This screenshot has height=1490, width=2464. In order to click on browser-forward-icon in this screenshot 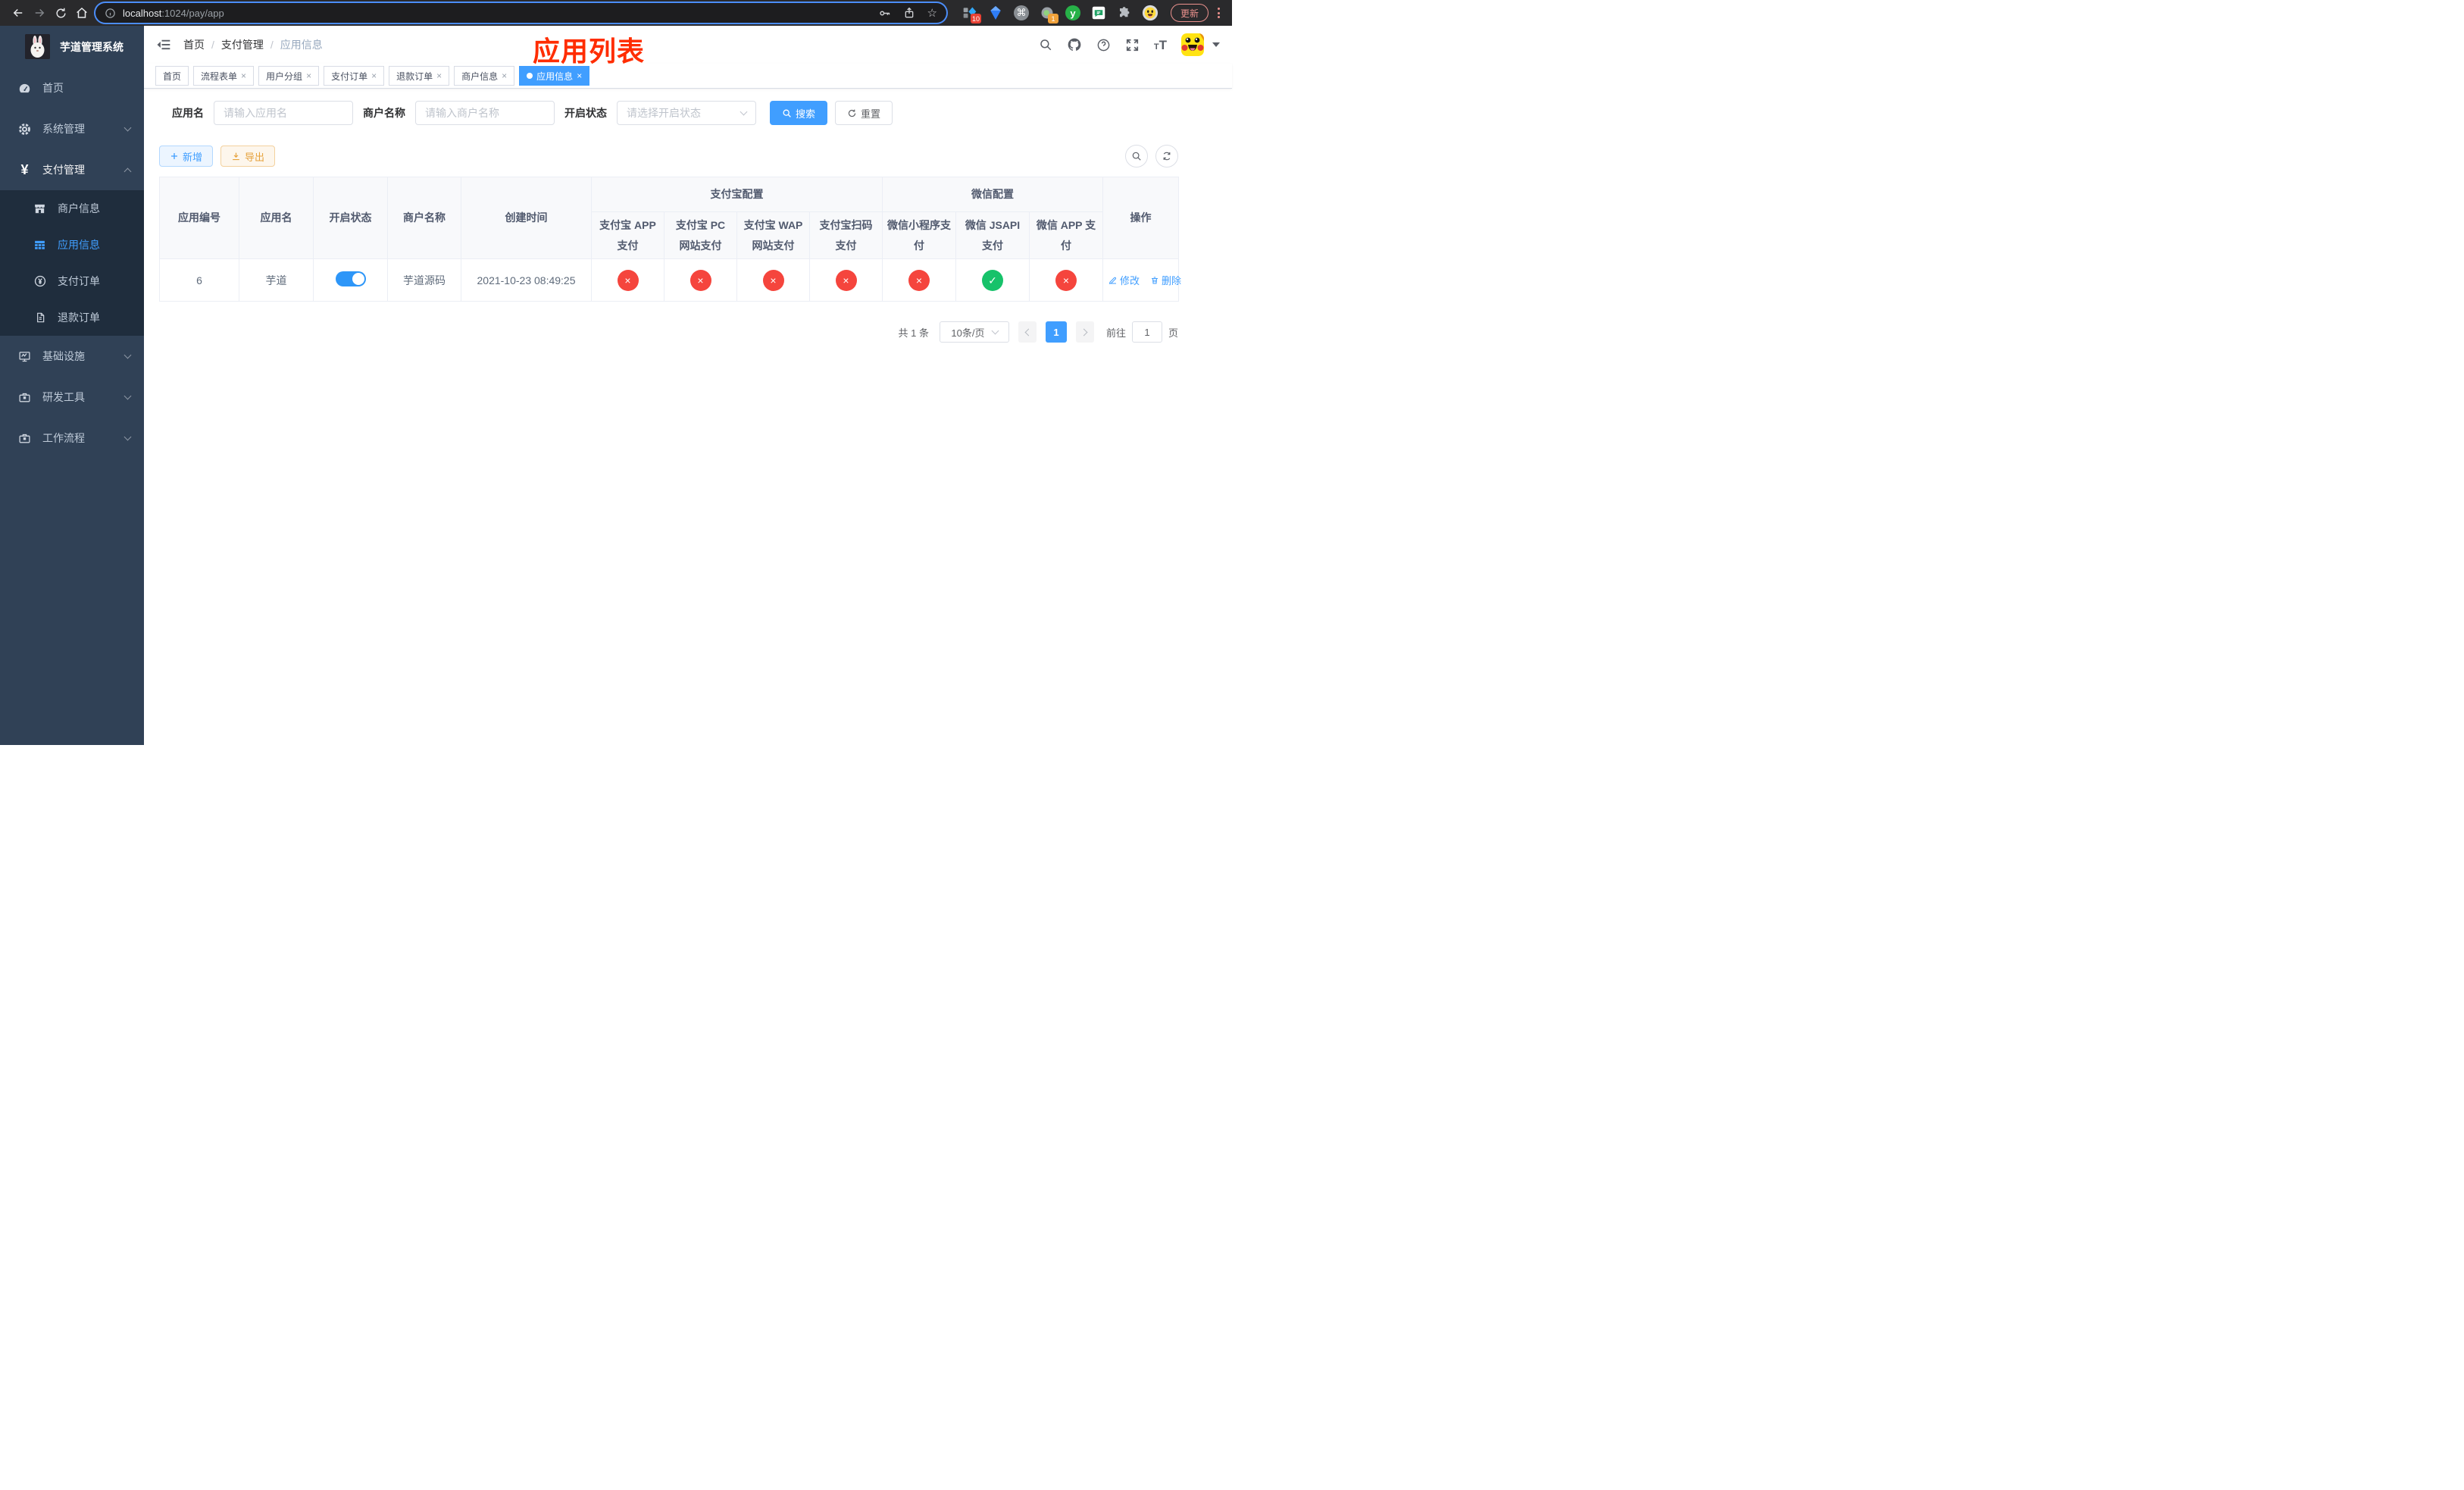, I will do `click(39, 13)`.